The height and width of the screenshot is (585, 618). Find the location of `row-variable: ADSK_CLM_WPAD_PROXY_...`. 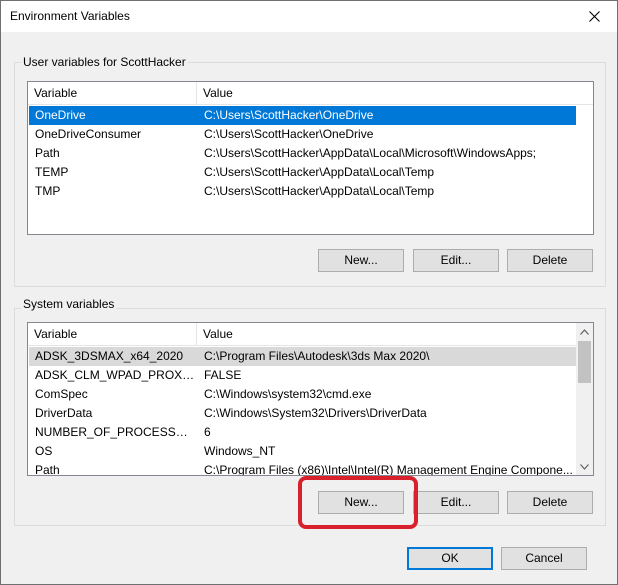

row-variable: ADSK_CLM_WPAD_PROXY_... is located at coordinates (115, 375).